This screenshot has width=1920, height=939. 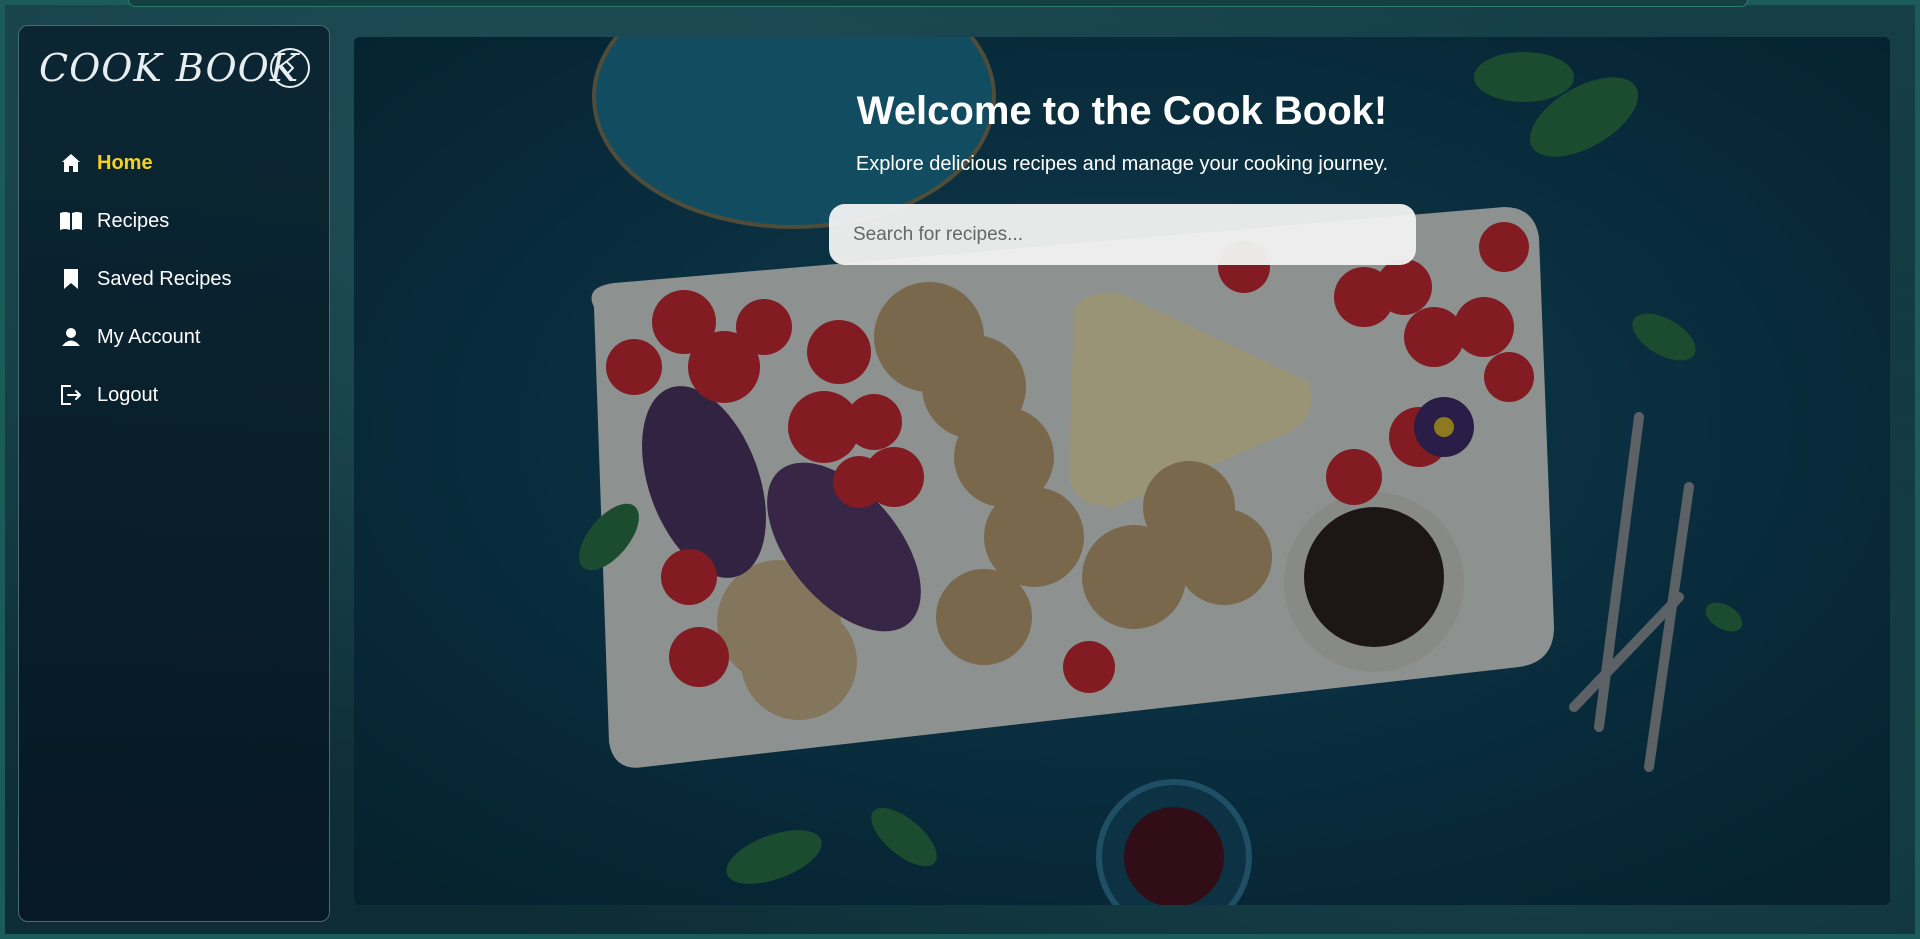 I want to click on sidebar-toggle-button, so click(x=290, y=68).